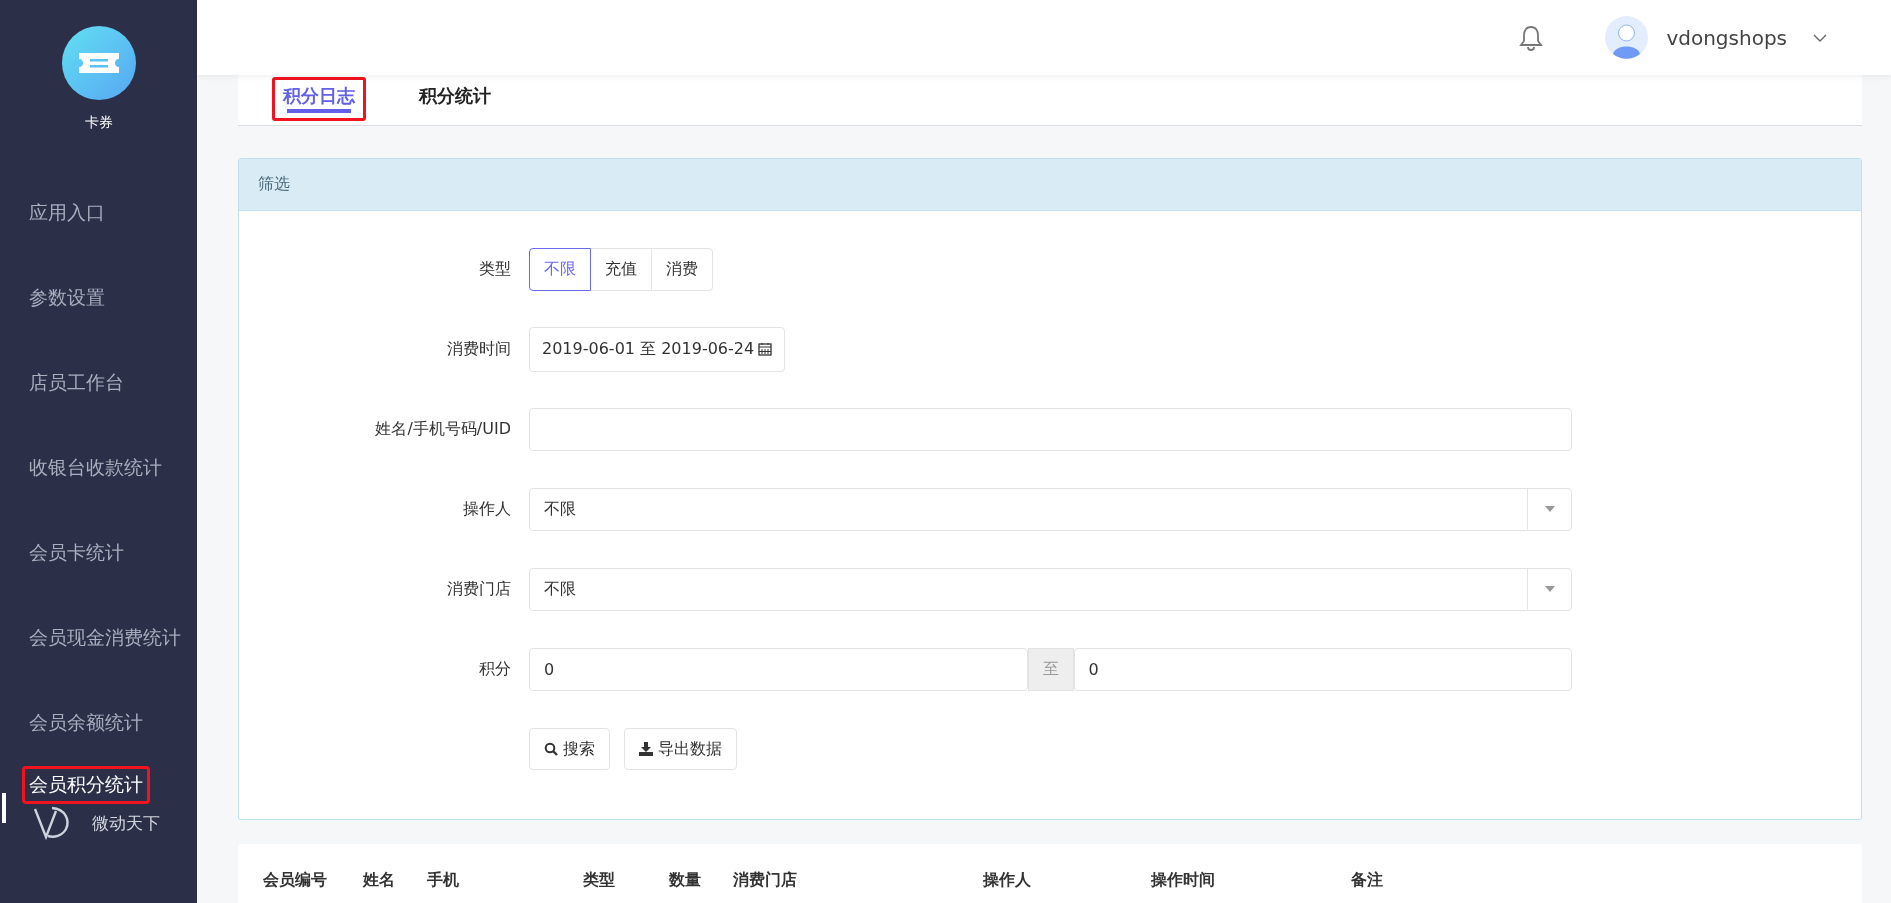 The height and width of the screenshot is (903, 1891). What do you see at coordinates (479, 349) in the screenshot?
I see `field-label: 消费时间` at bounding box center [479, 349].